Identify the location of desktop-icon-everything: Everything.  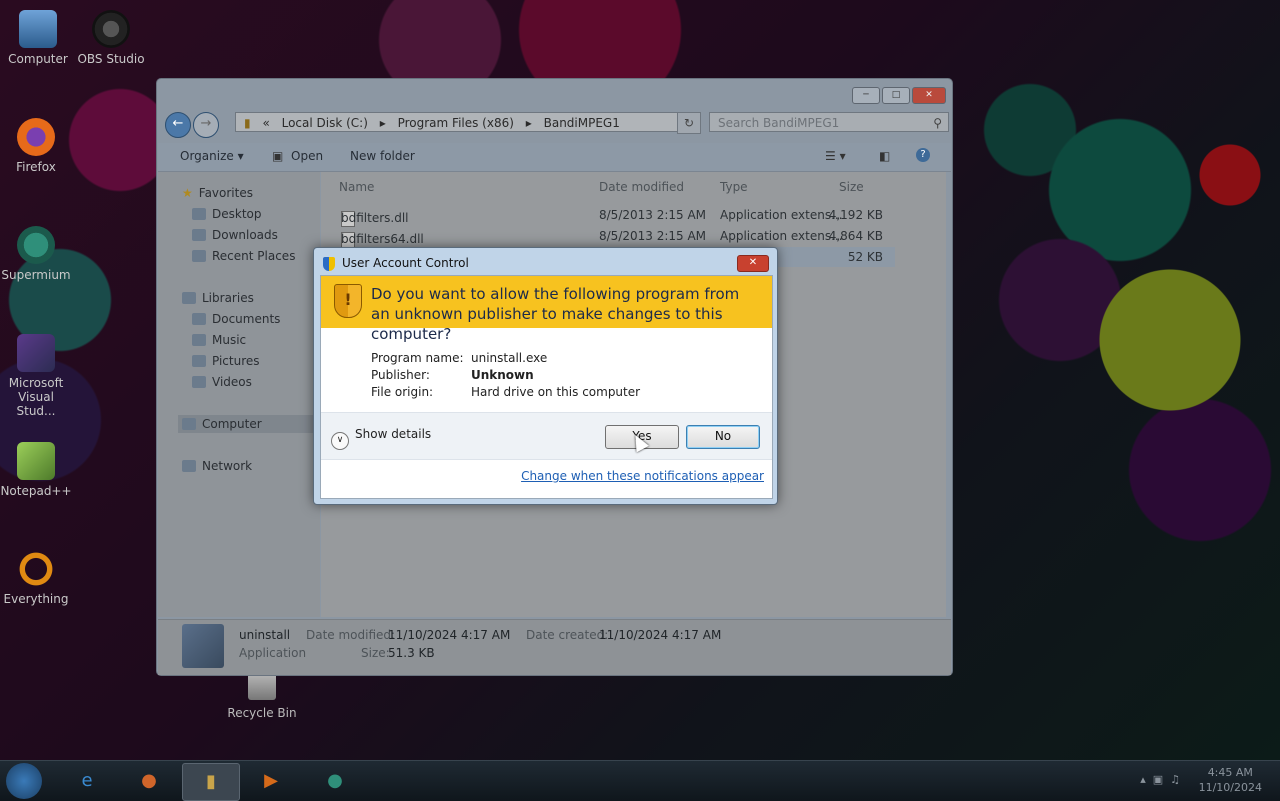
(36, 578).